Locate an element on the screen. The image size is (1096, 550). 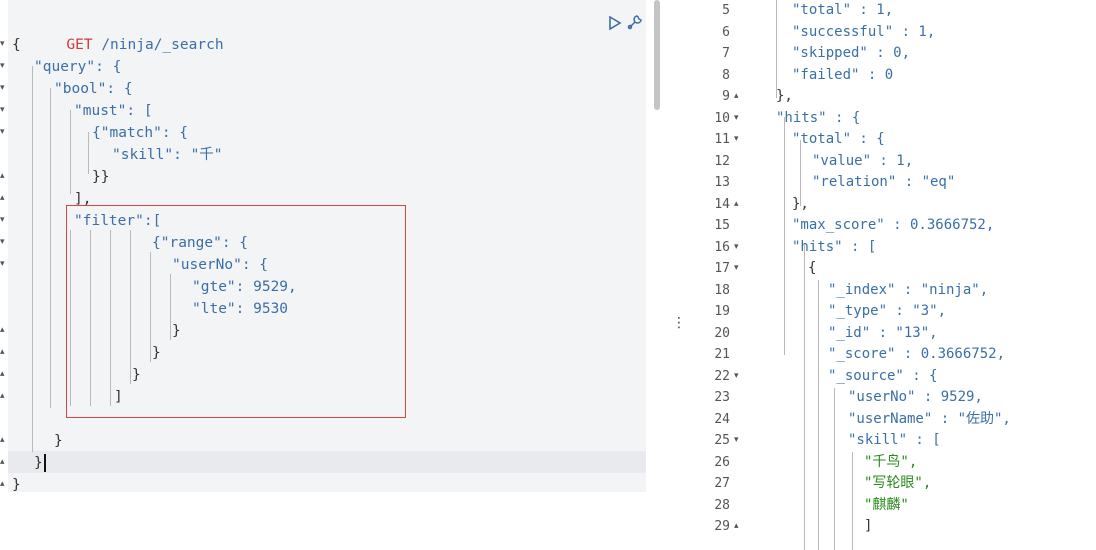
line-number: 11 is located at coordinates (722, 139).